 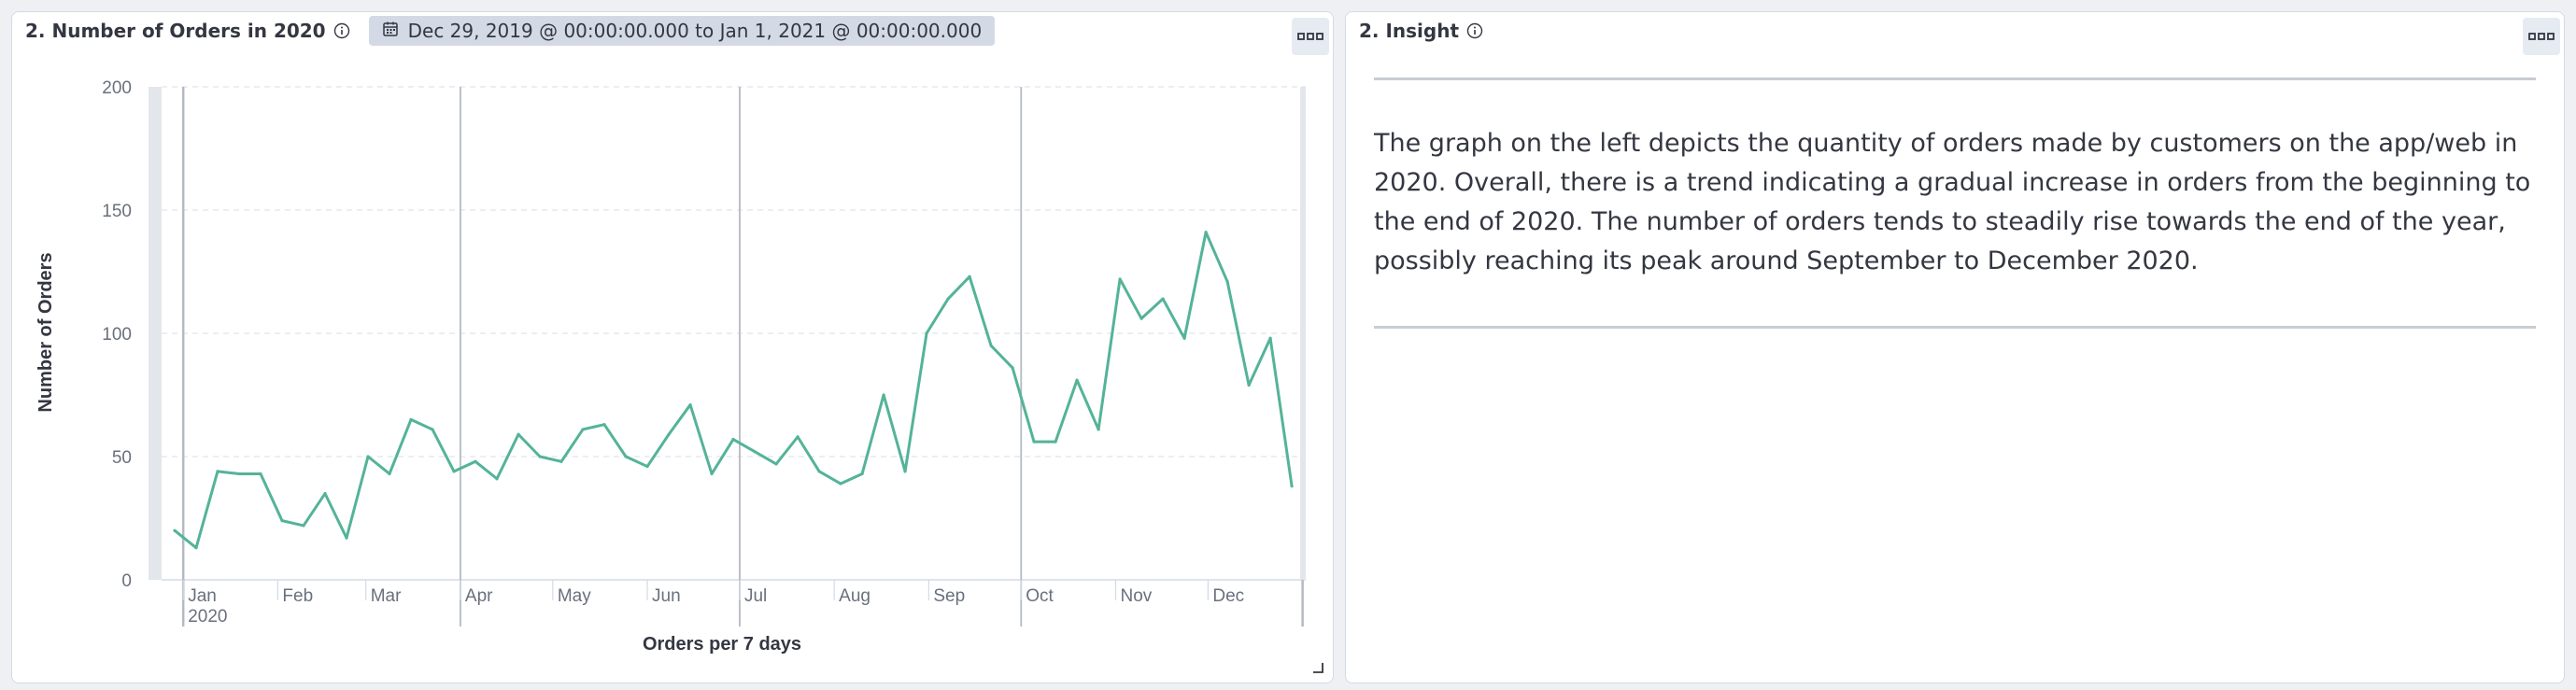 What do you see at coordinates (755, 596) in the screenshot?
I see `x-tick-label: Jul` at bounding box center [755, 596].